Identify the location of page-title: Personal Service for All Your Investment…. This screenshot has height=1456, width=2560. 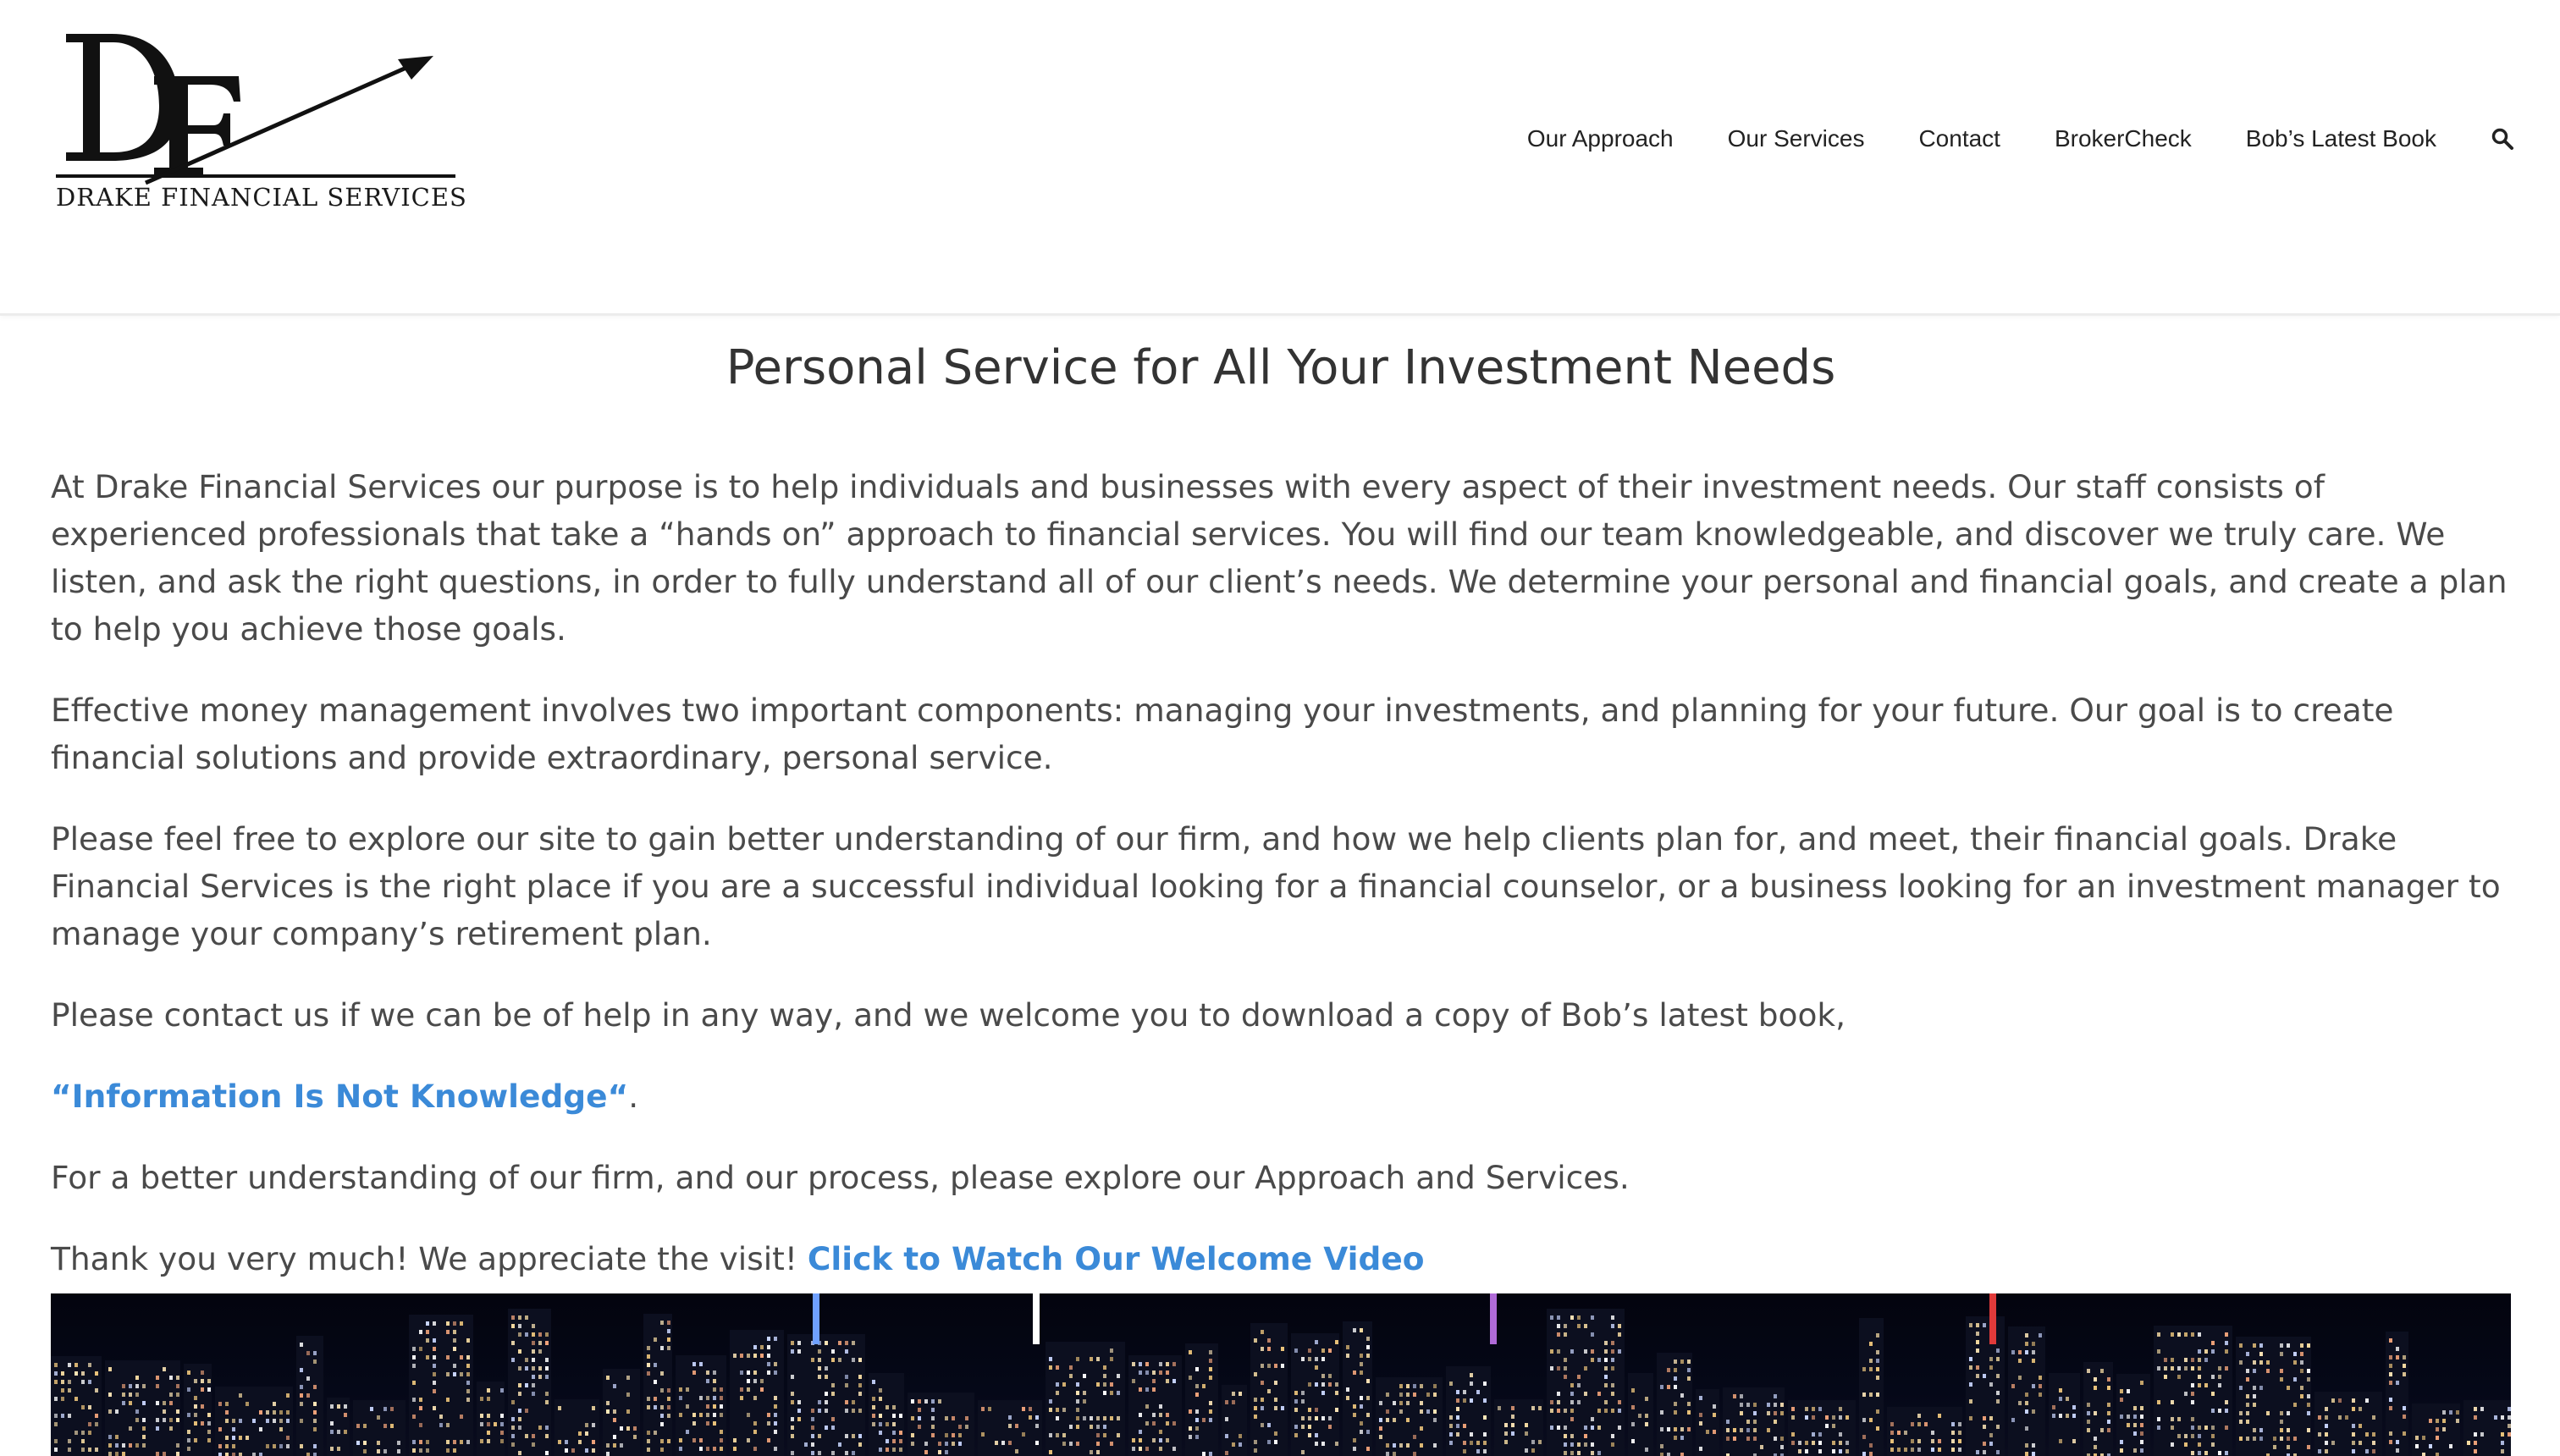
(1281, 368).